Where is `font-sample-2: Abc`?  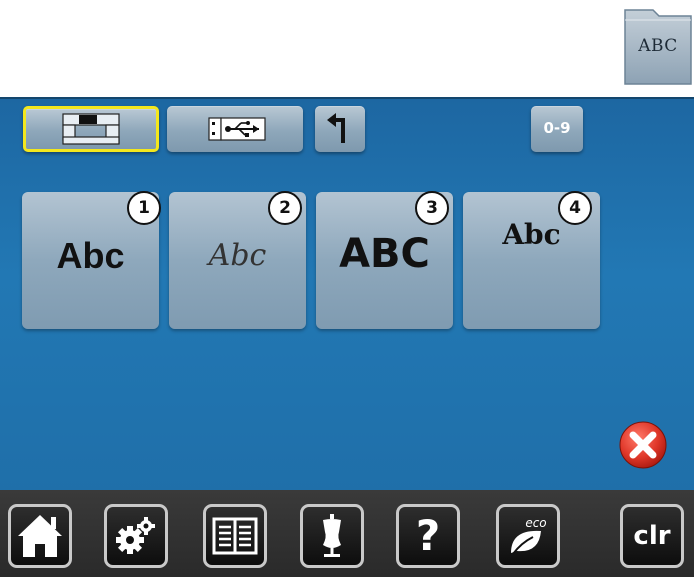 font-sample-2: Abc is located at coordinates (237, 255).